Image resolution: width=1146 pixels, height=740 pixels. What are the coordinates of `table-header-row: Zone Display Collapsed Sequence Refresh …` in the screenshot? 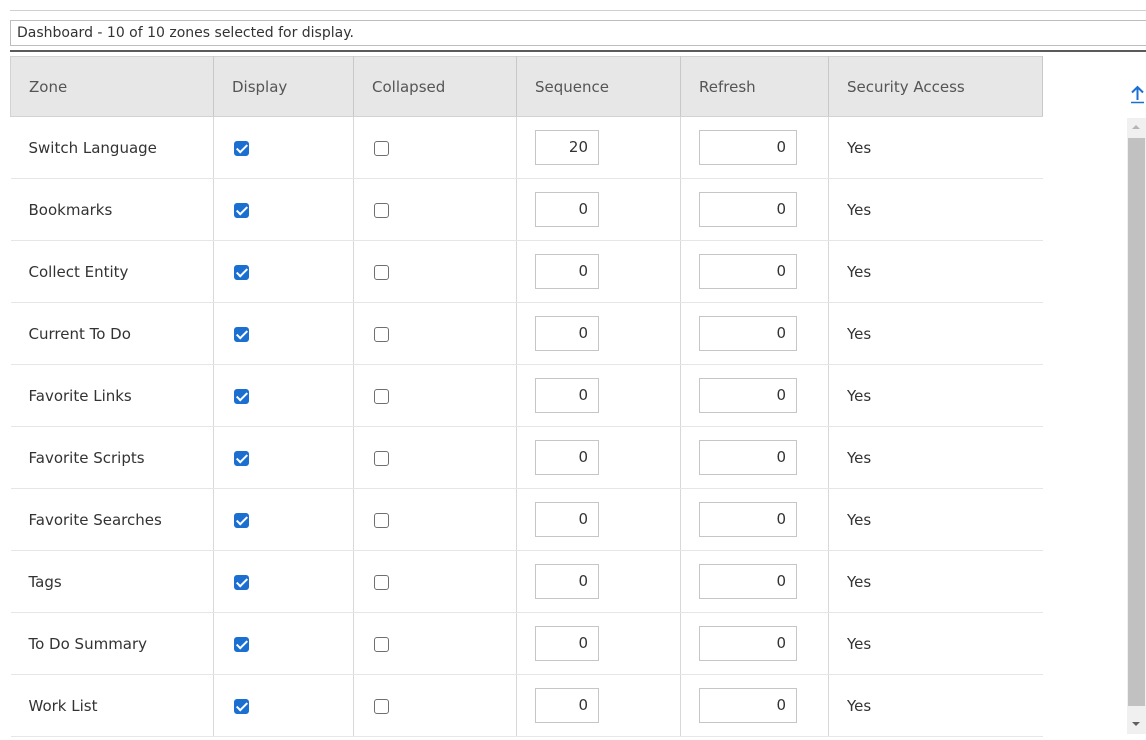 It's located at (526, 86).